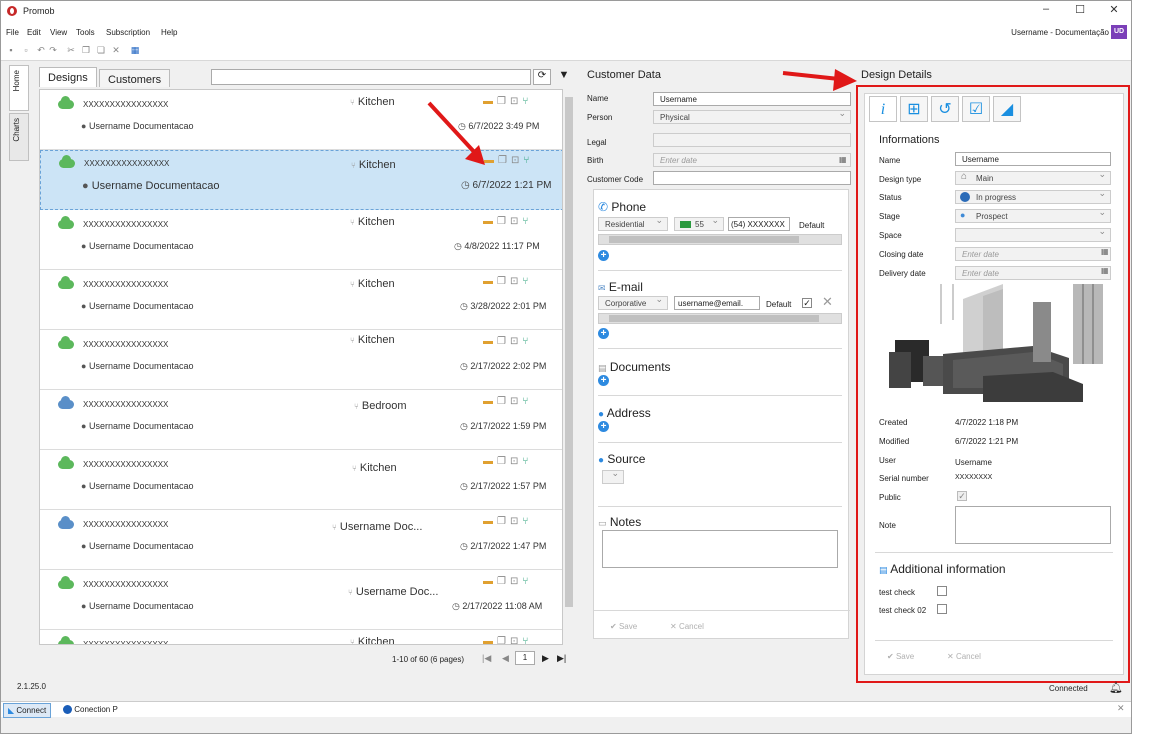 The image size is (1160, 734). What do you see at coordinates (1119, 32) in the screenshot?
I see `user-avatar: UD` at bounding box center [1119, 32].